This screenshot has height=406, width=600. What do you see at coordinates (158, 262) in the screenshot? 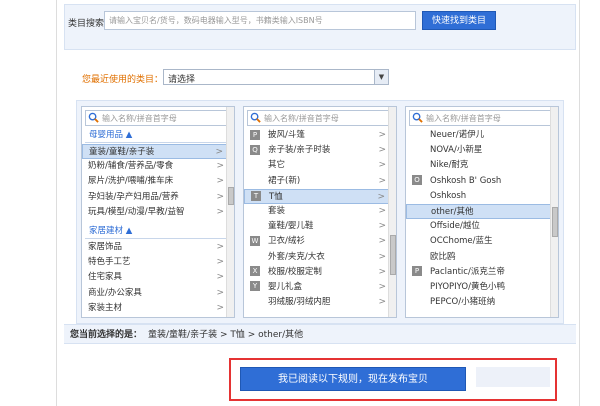
I see `list-item: 特色手工艺 >` at bounding box center [158, 262].